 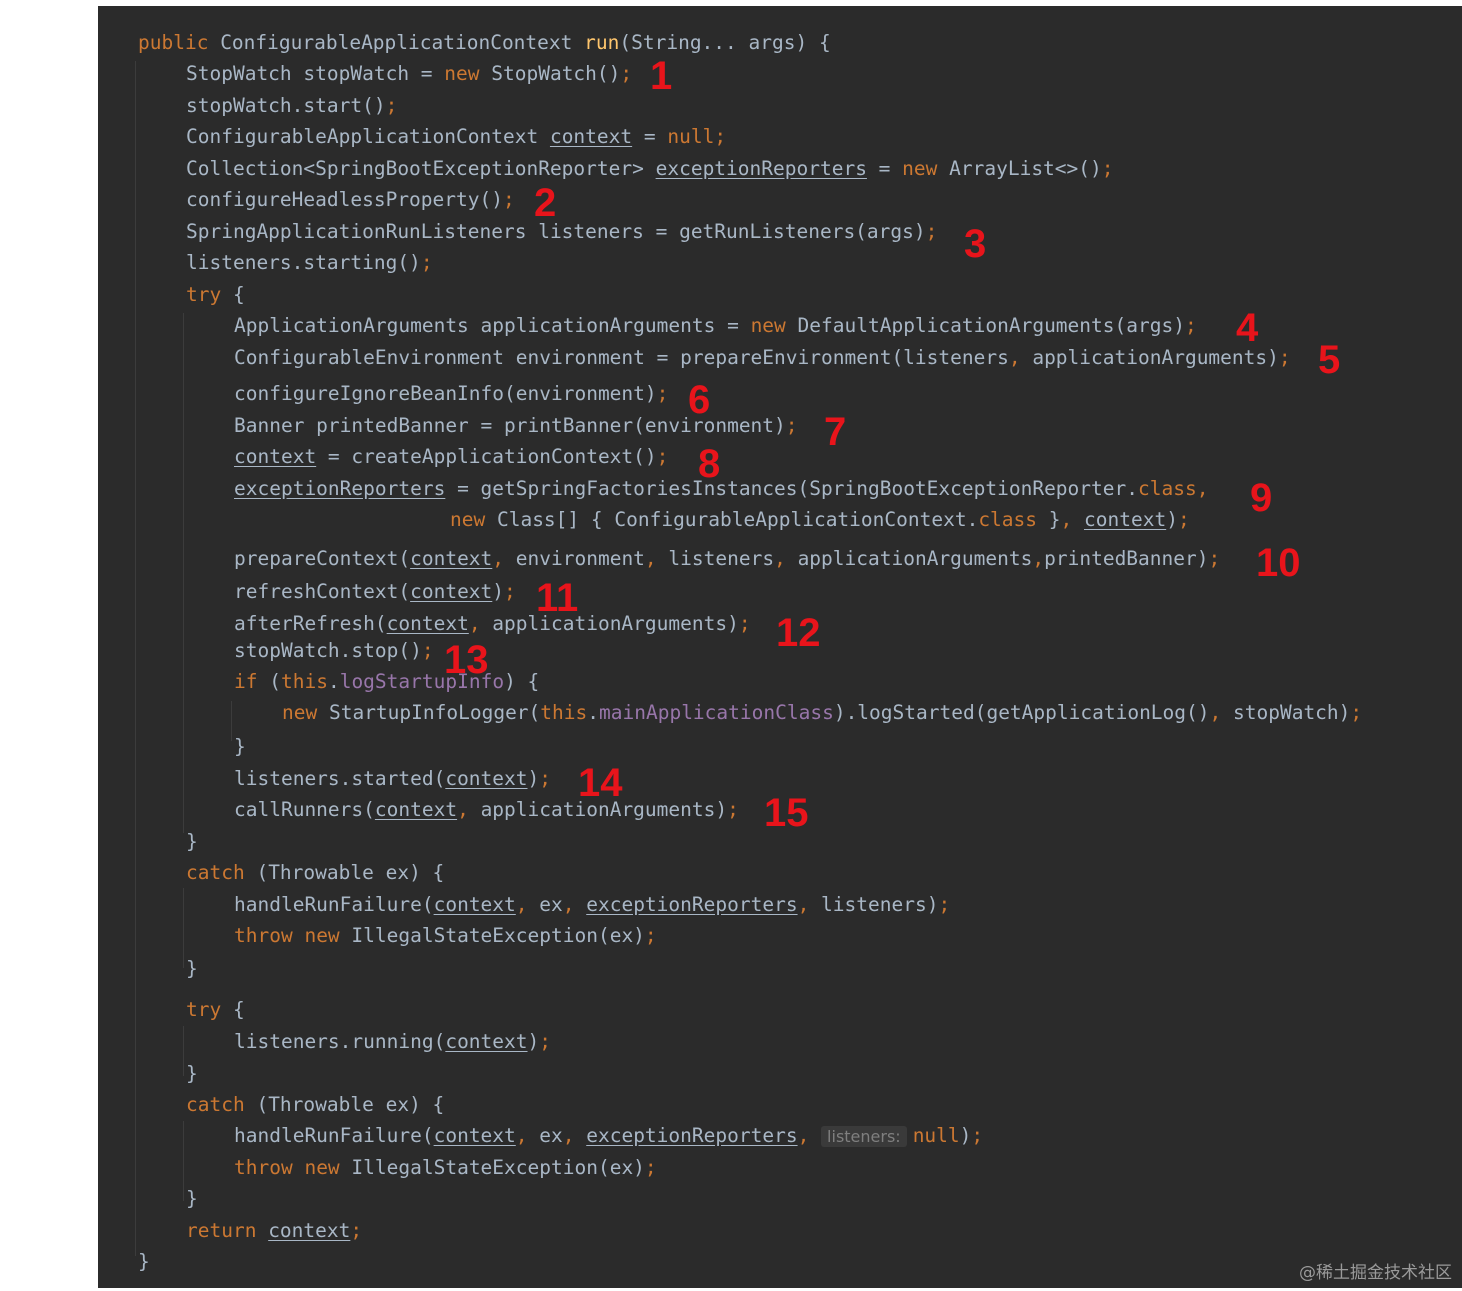 I want to click on code-line: configureIgnoreBeanInfo(environment);, so click(x=451, y=394).